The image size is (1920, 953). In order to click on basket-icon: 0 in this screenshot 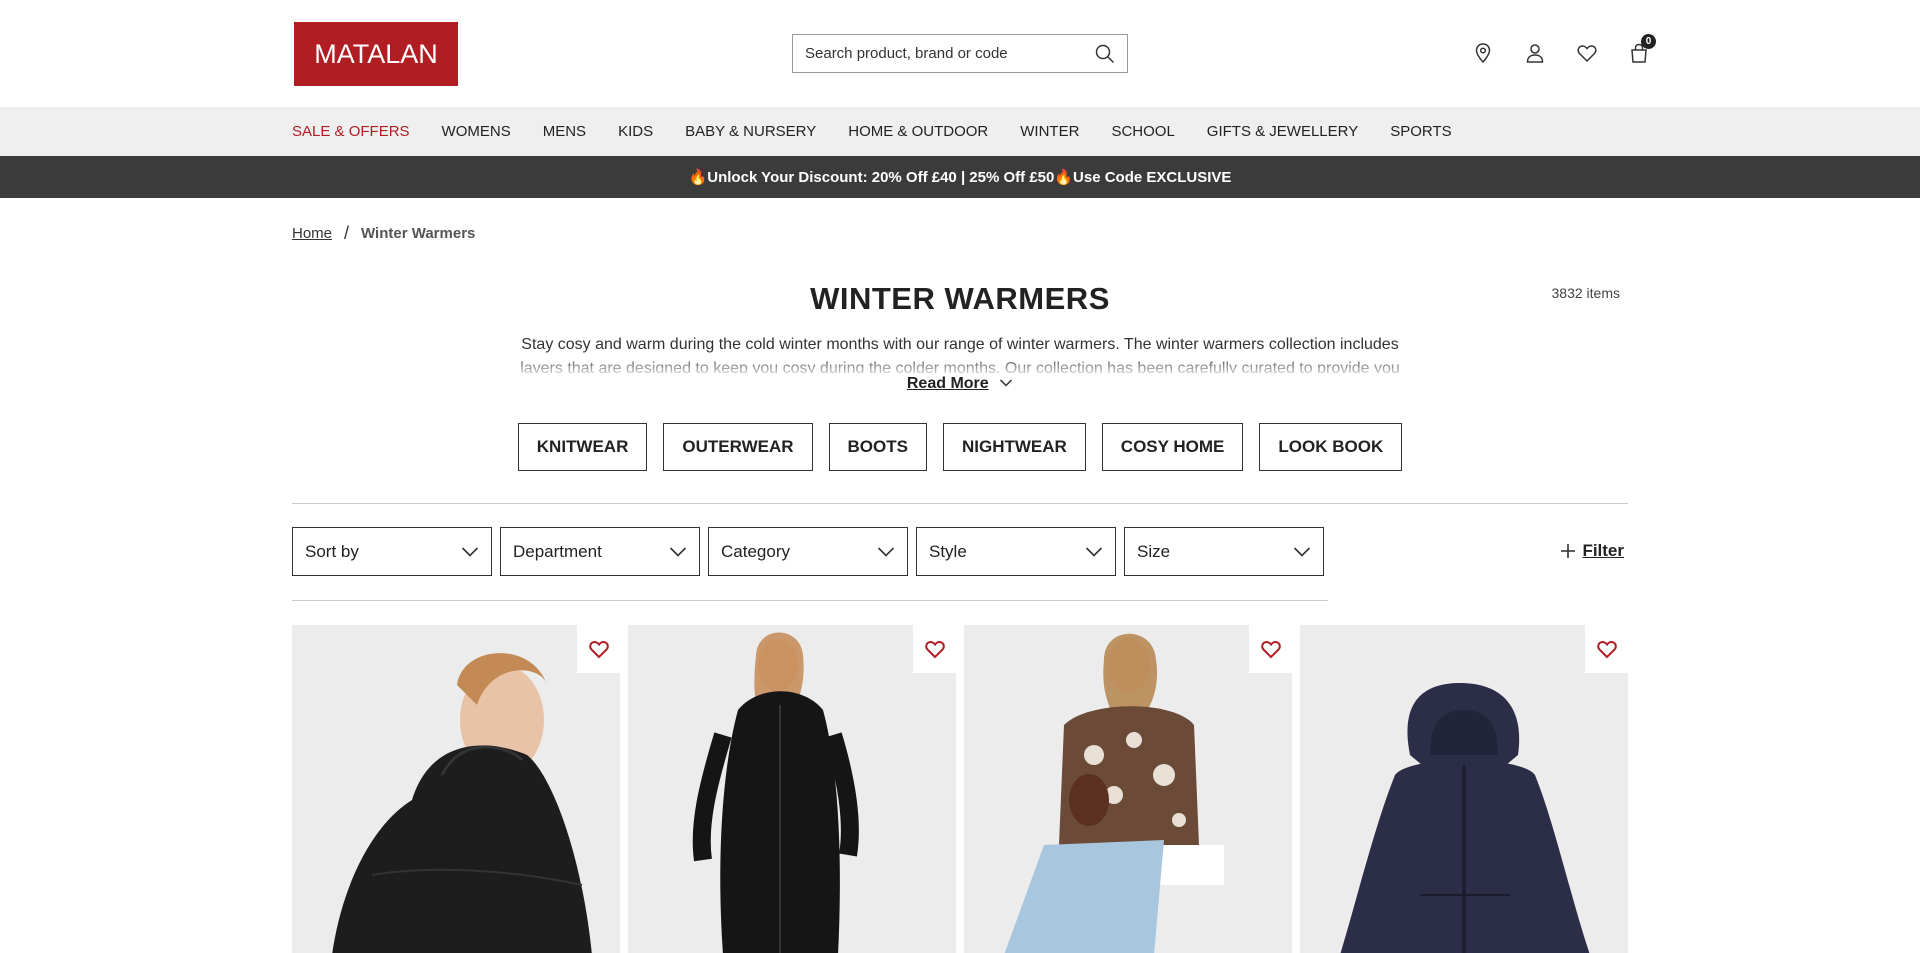, I will do `click(1642, 49)`.